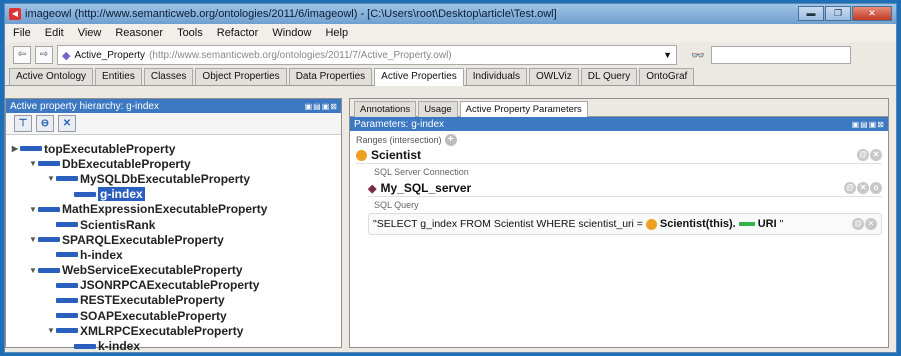 This screenshot has width=901, height=356. What do you see at coordinates (44, 55) in the screenshot?
I see `forward-button: ⇨` at bounding box center [44, 55].